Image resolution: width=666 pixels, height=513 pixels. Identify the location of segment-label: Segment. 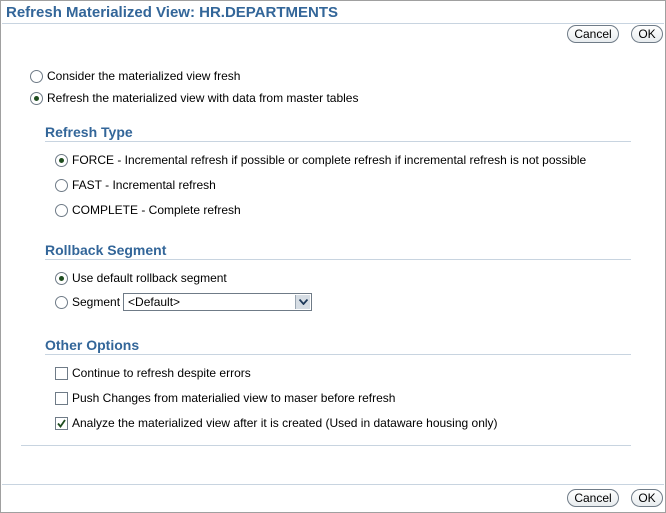
(96, 302).